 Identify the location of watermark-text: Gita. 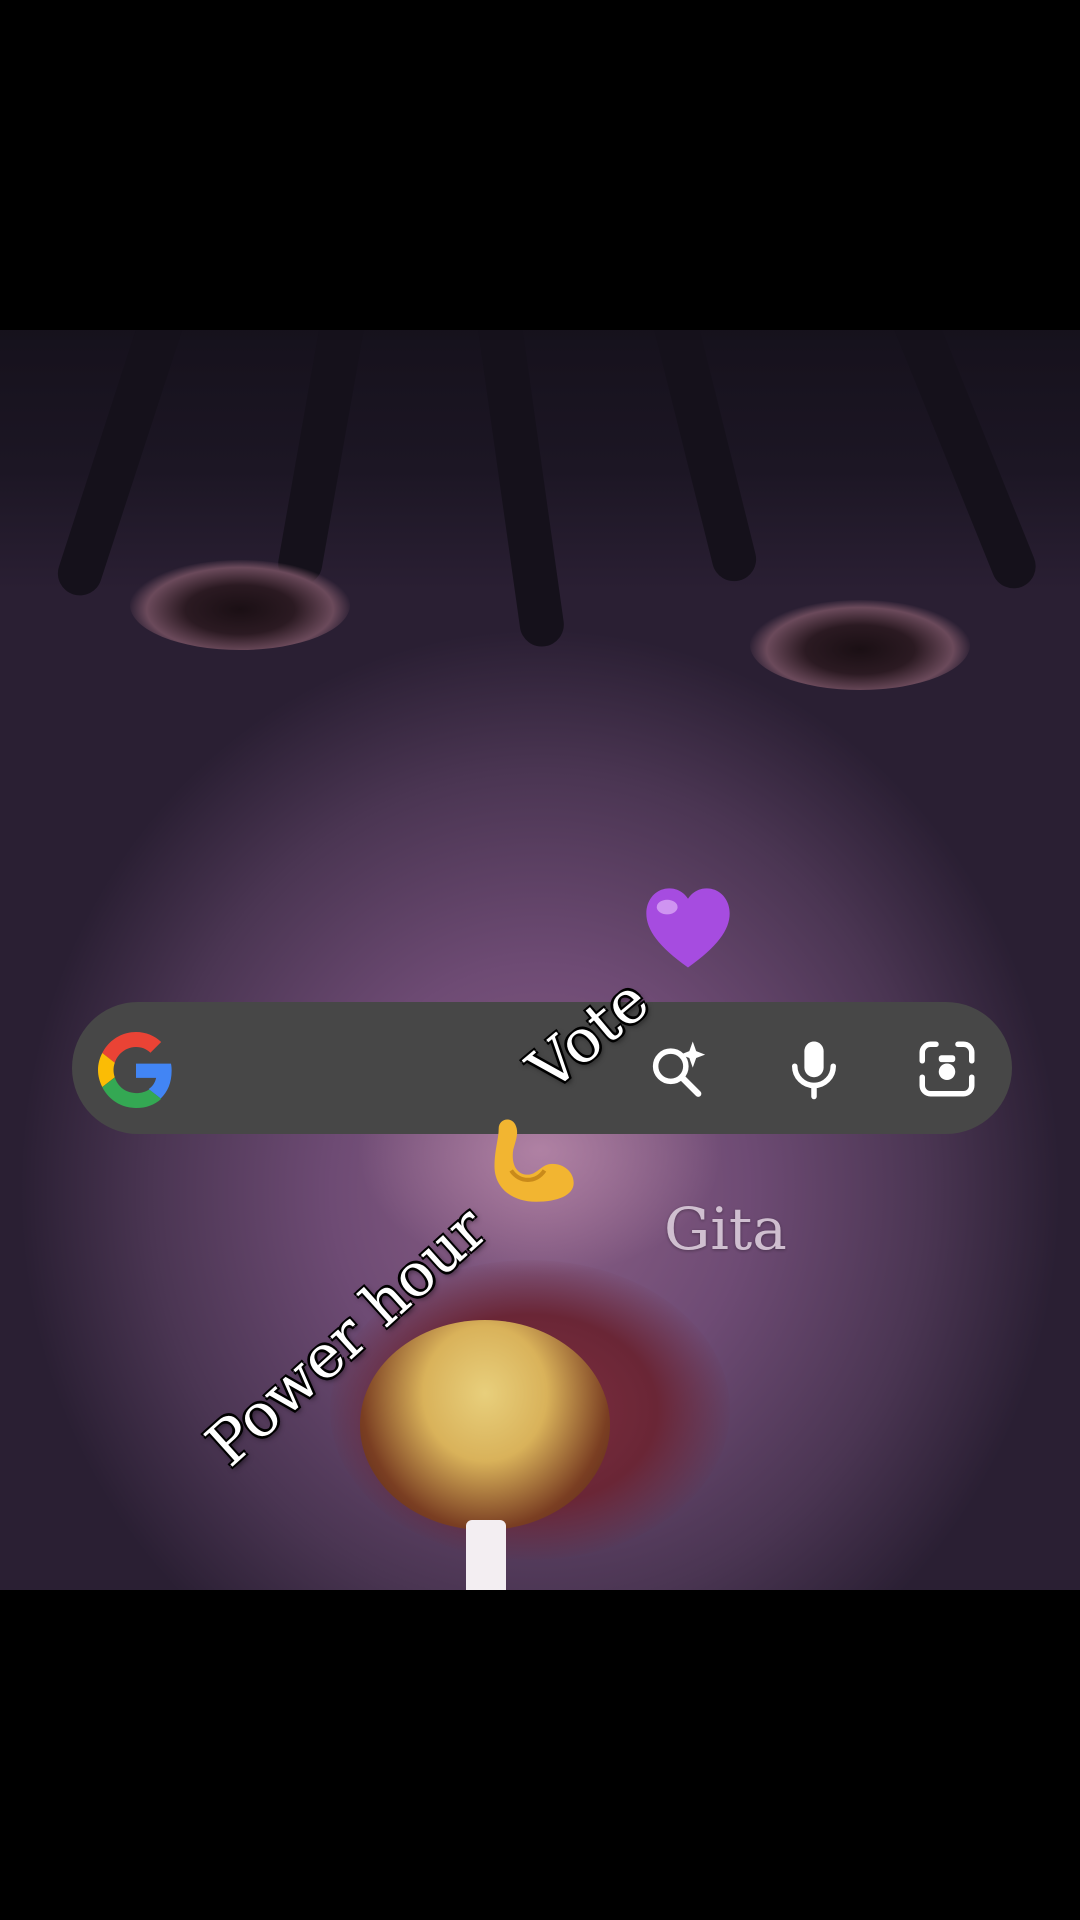
(725, 1229).